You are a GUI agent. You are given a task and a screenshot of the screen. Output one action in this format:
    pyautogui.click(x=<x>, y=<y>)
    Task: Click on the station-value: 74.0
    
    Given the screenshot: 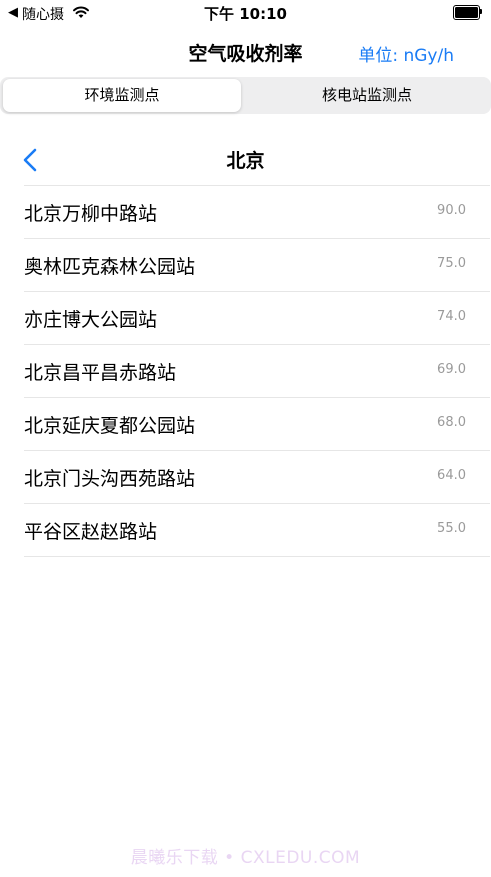 What is the action you would take?
    pyautogui.click(x=451, y=316)
    